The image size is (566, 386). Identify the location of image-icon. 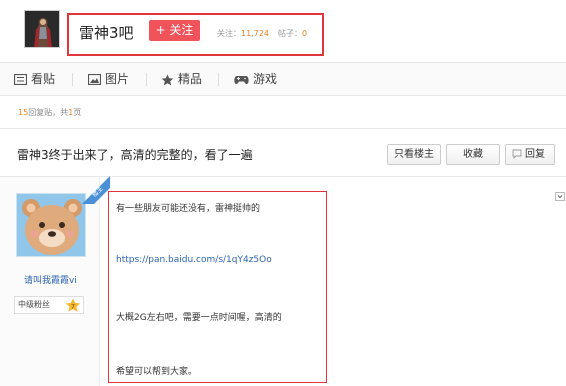
(94, 79).